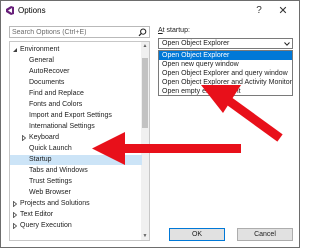 The width and height of the screenshot is (320, 248). Describe the element at coordinates (46, 225) in the screenshot. I see `tree-item-label: Query Execution` at that location.